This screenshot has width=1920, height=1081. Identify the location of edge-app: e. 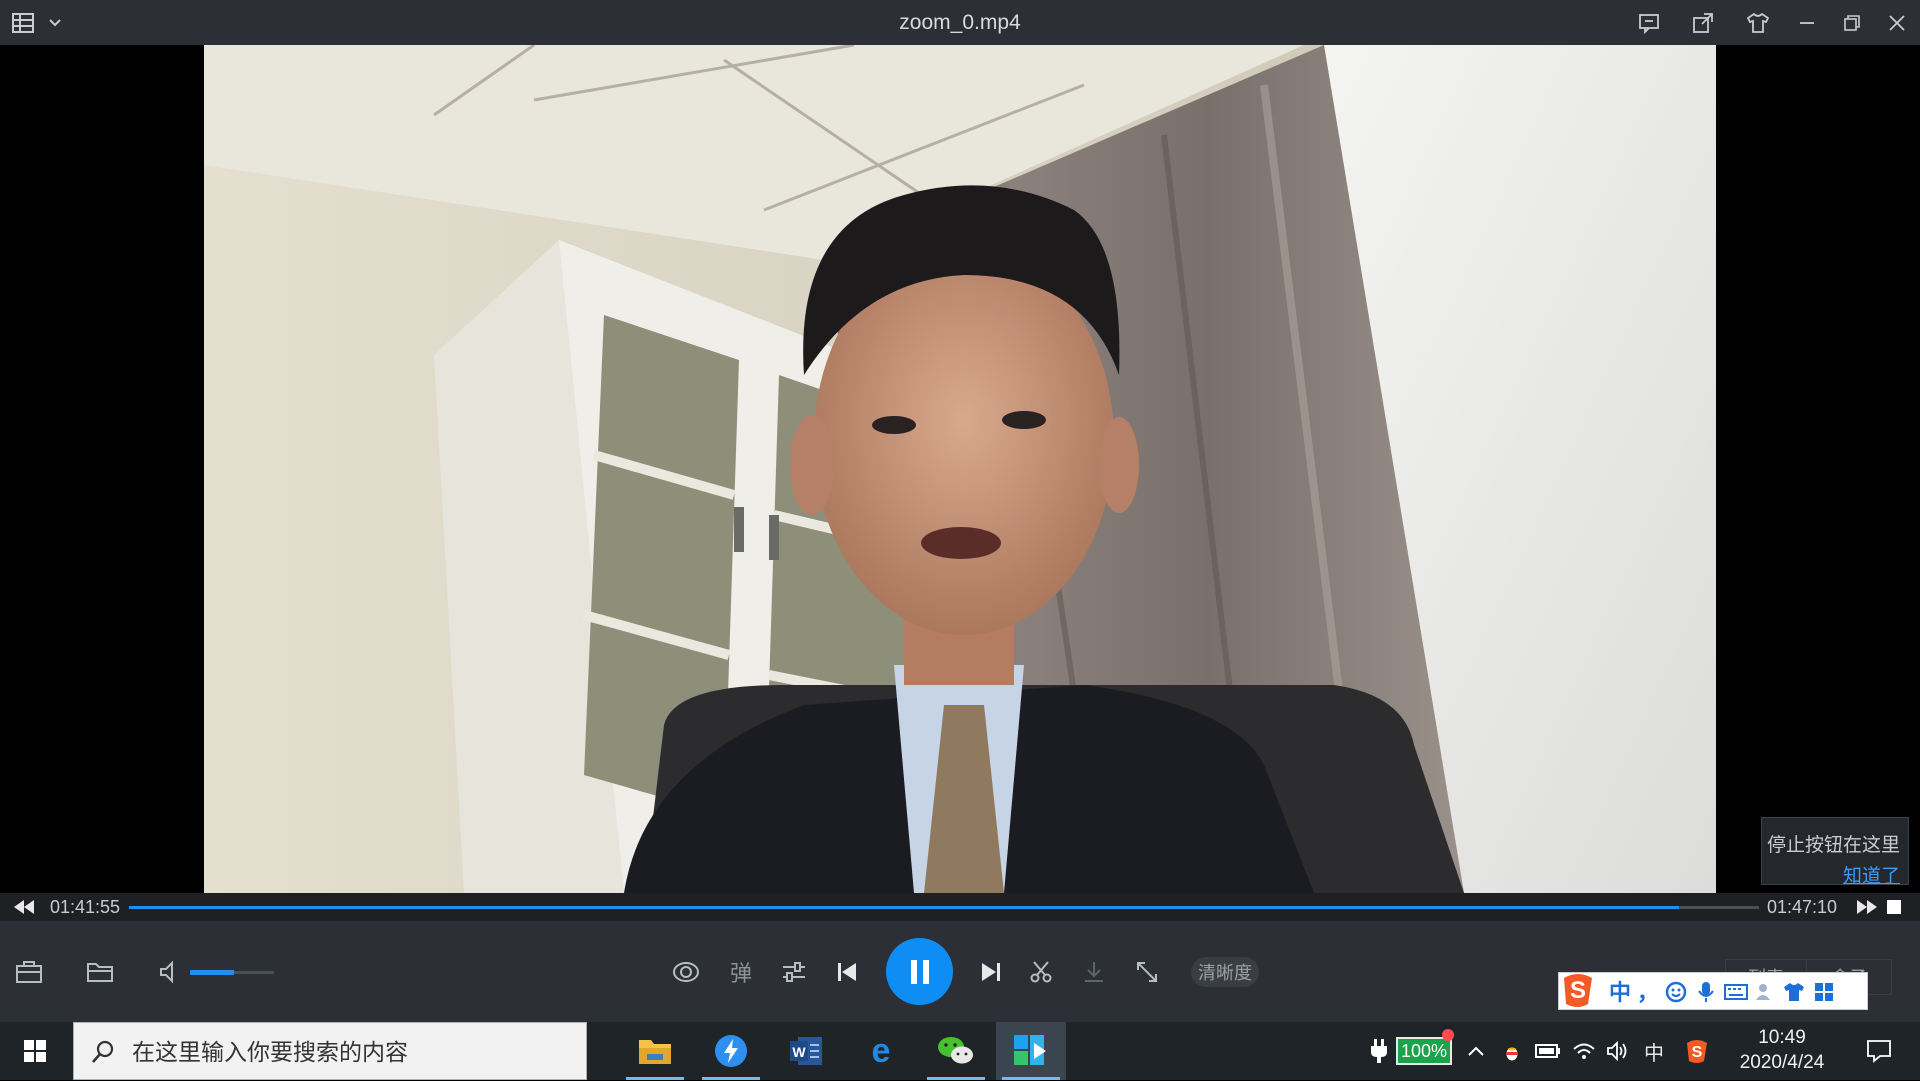
(881, 1051).